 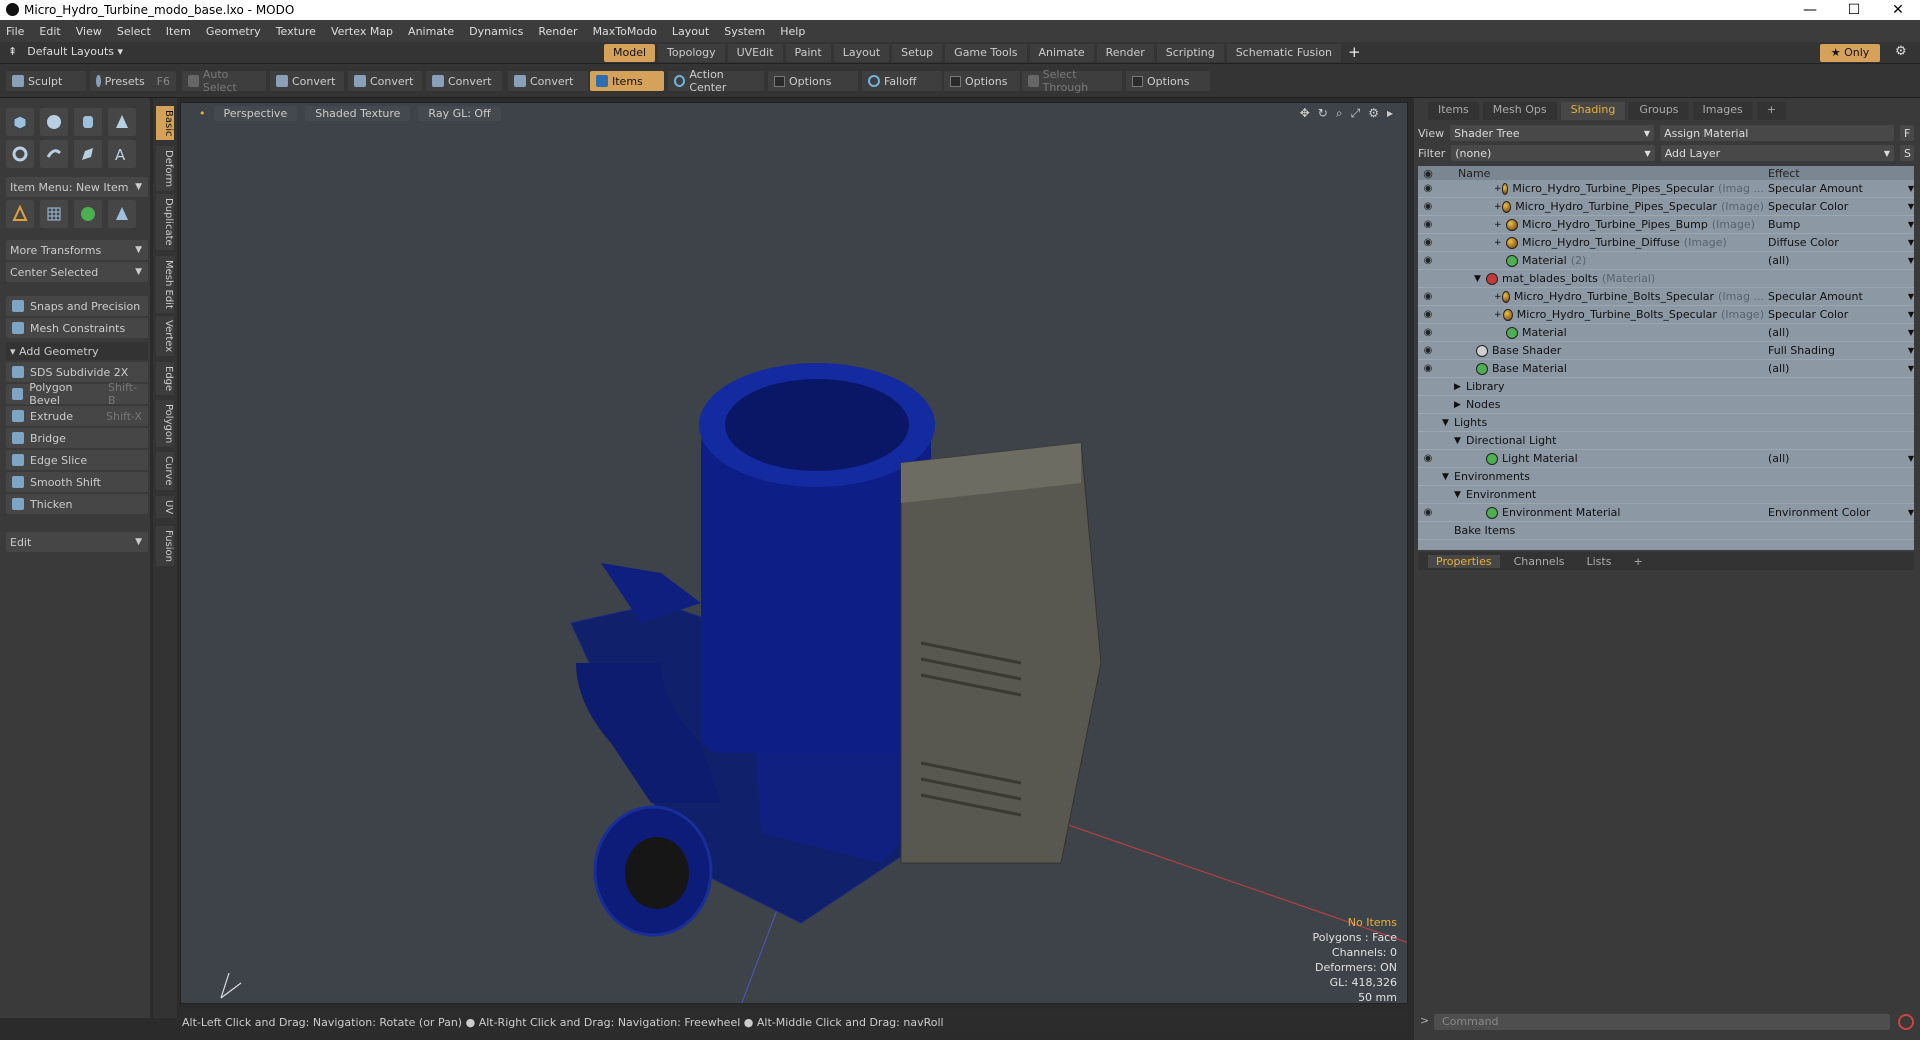 I want to click on smooth-shift-button: Smooth Shift, so click(x=77, y=482).